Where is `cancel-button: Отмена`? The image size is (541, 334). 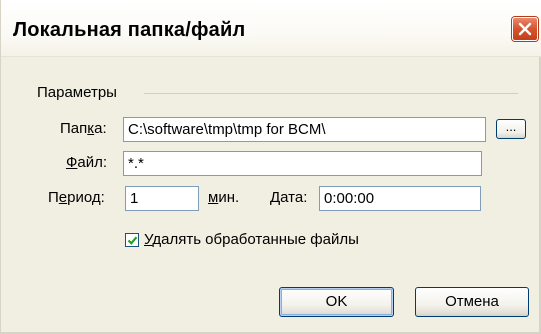
cancel-button: Отмена is located at coordinates (472, 302).